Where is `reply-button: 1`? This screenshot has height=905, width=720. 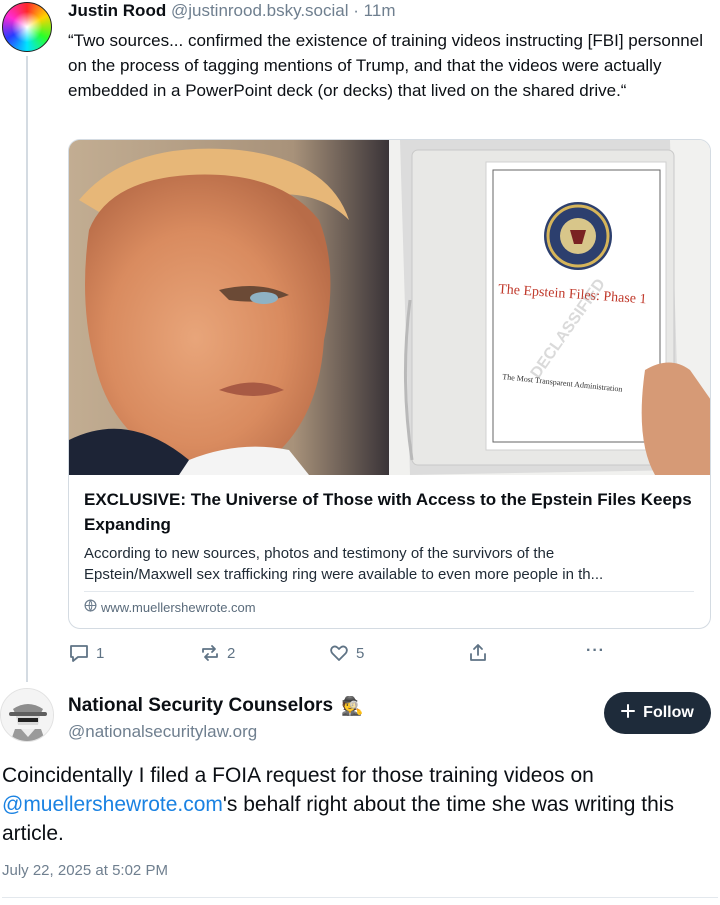
reply-button: 1 is located at coordinates (86, 653).